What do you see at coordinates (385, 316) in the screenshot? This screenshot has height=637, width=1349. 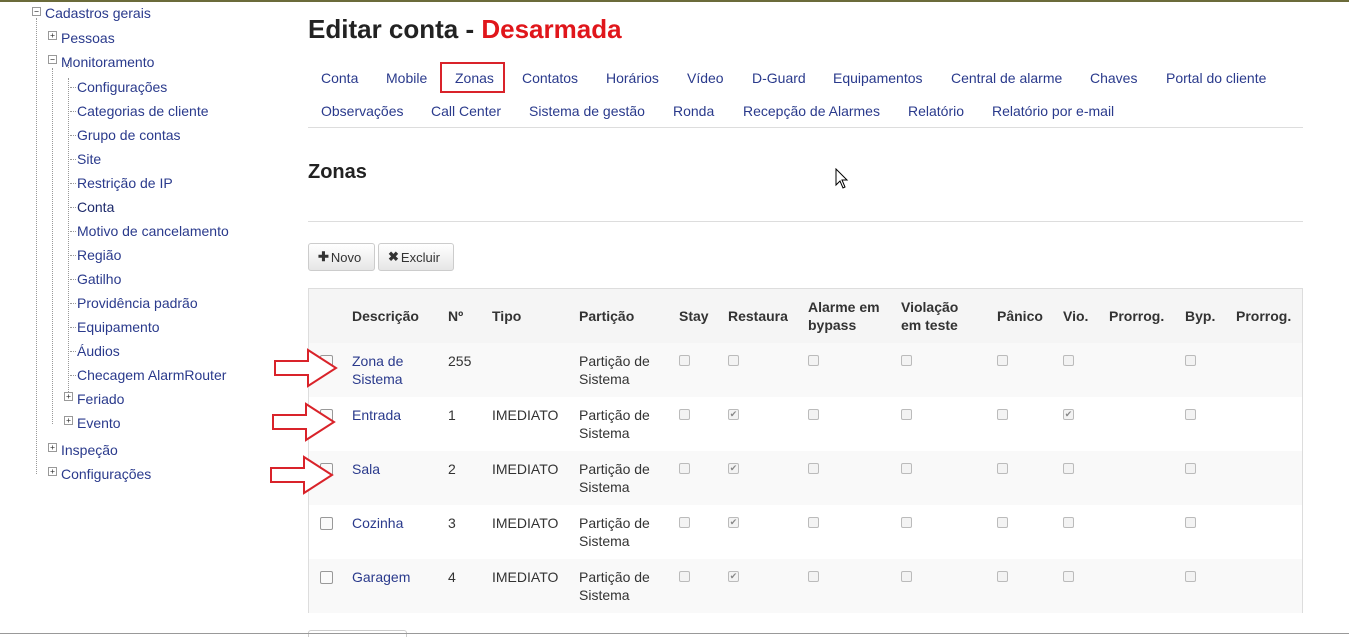 I see `header-descricao: Descrição` at bounding box center [385, 316].